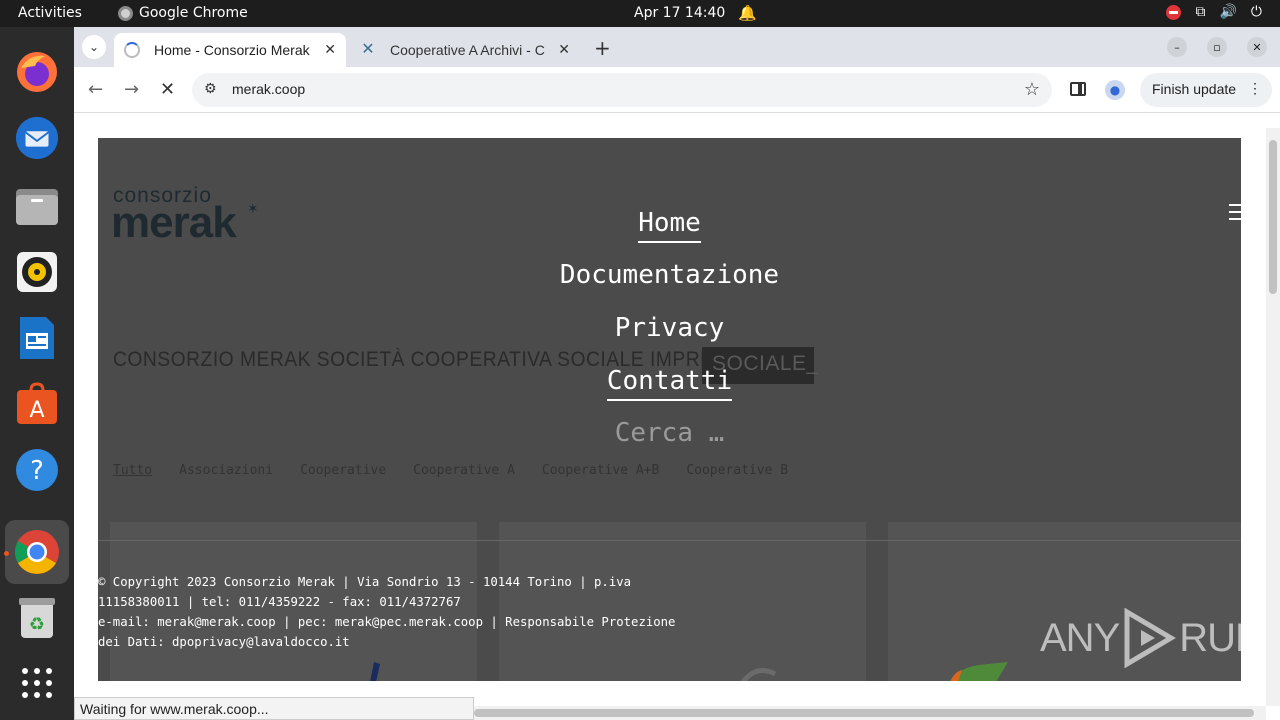 The height and width of the screenshot is (720, 1280). I want to click on new-tab-icon: +, so click(602, 48).